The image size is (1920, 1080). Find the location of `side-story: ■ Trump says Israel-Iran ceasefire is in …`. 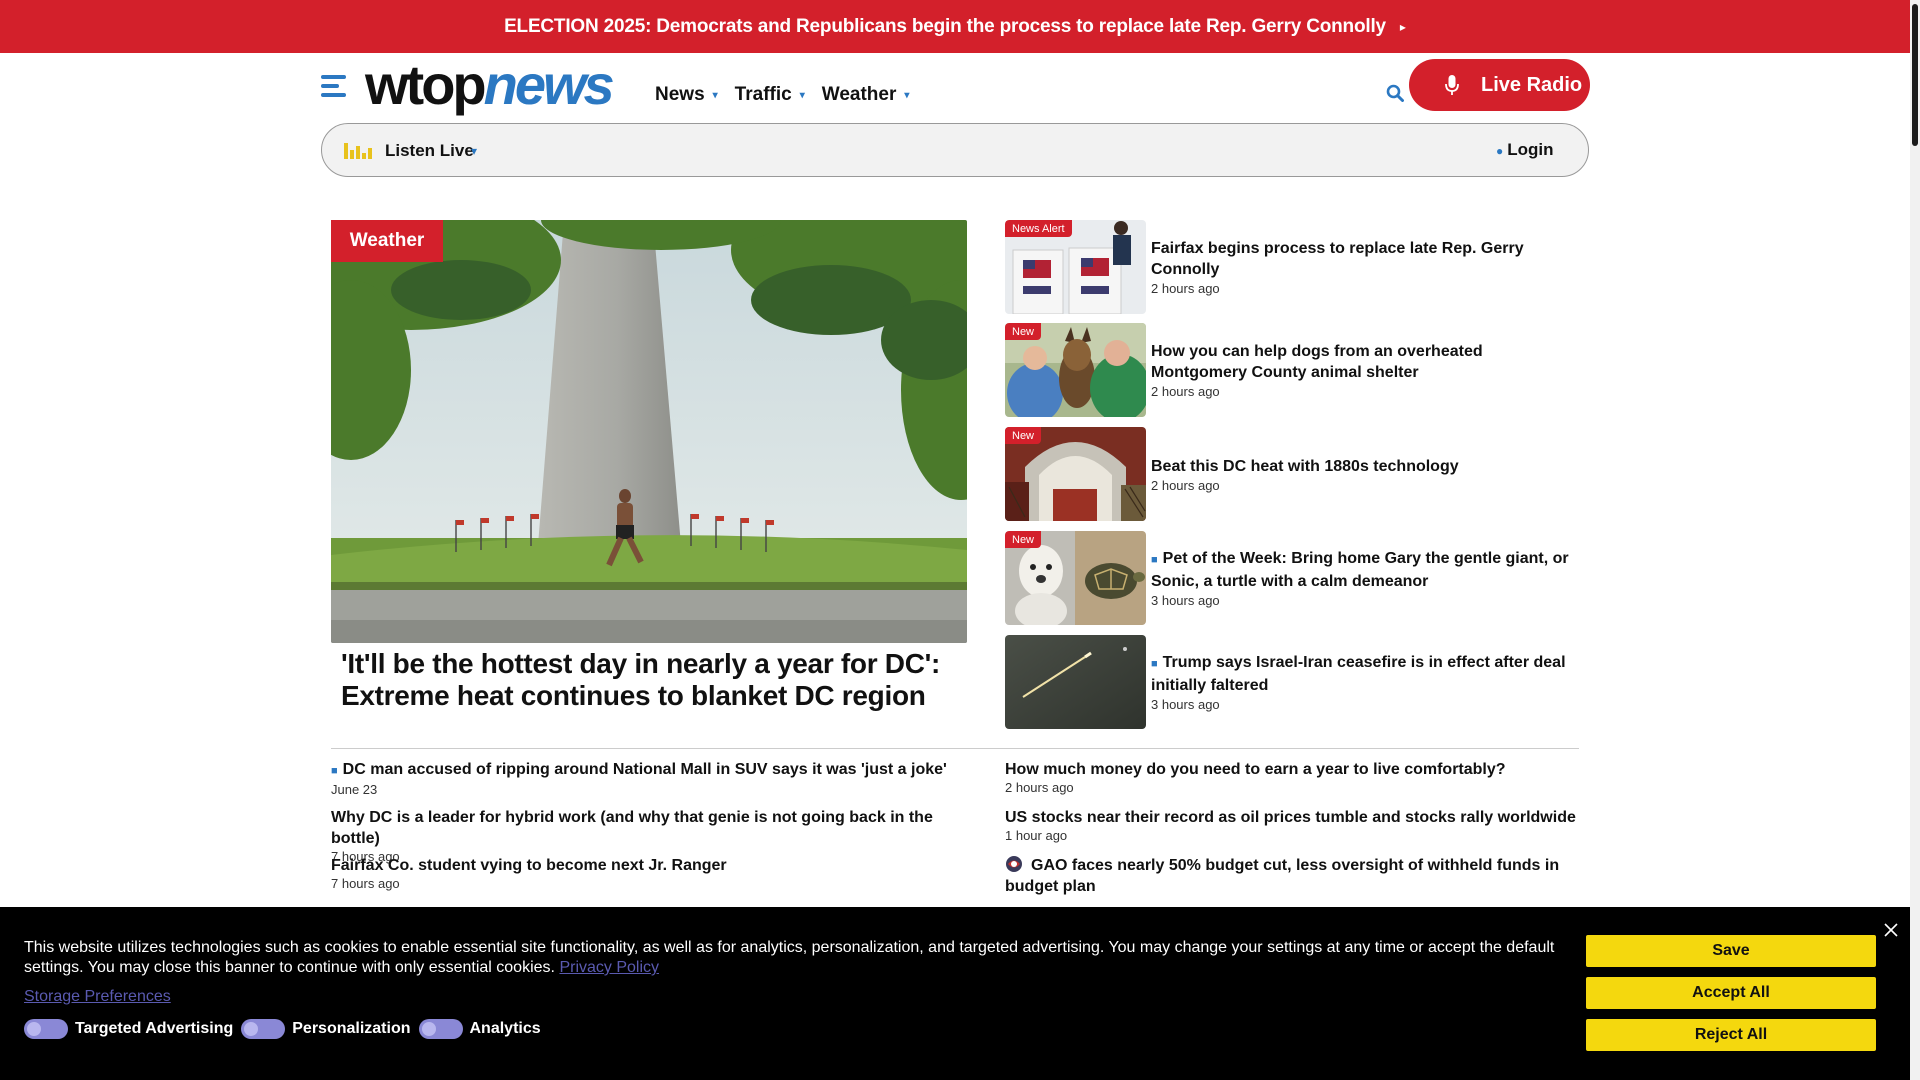

side-story: ■ Trump says Israel-Iran ceasefire is in … is located at coordinates (1292, 682).